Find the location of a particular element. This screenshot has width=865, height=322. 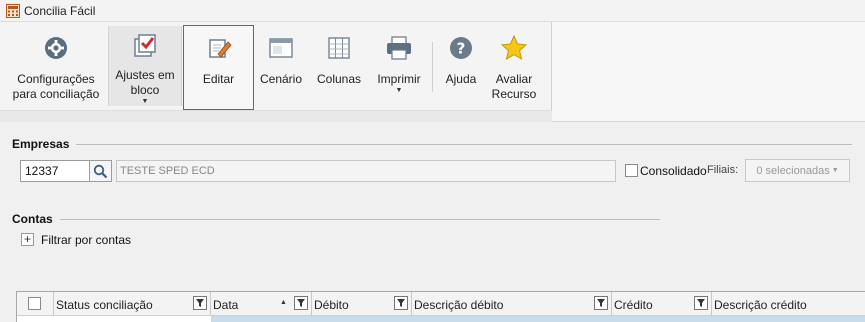

window-icon is located at coordinates (281, 48).